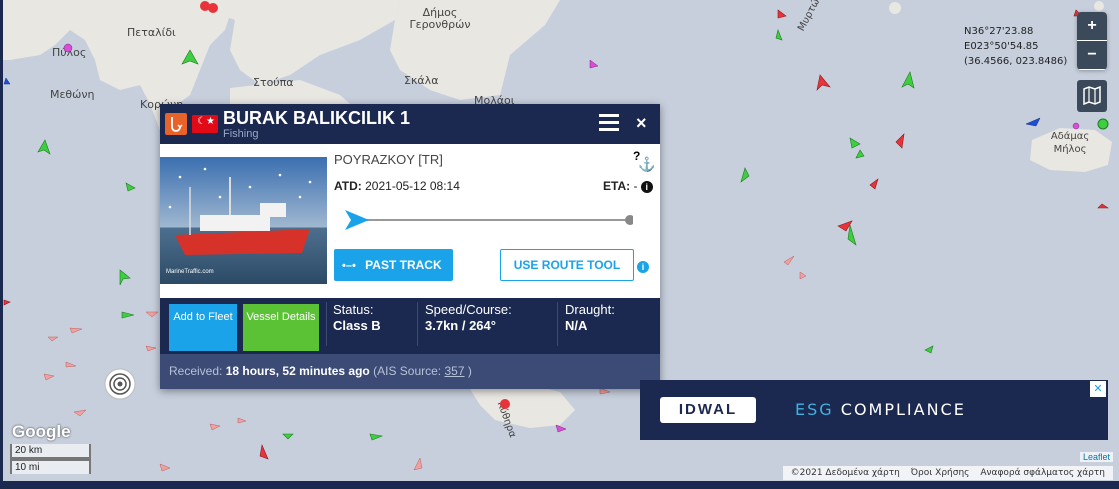 The height and width of the screenshot is (489, 1119). I want to click on target-icon, so click(120, 384).